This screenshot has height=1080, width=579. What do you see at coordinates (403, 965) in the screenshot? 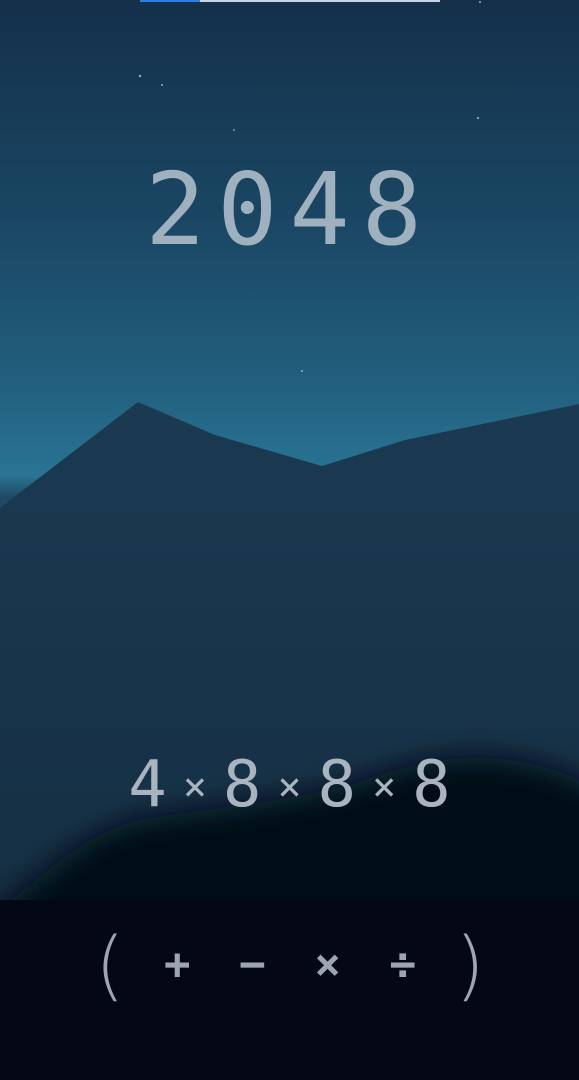
I see `divide-button: ÷` at bounding box center [403, 965].